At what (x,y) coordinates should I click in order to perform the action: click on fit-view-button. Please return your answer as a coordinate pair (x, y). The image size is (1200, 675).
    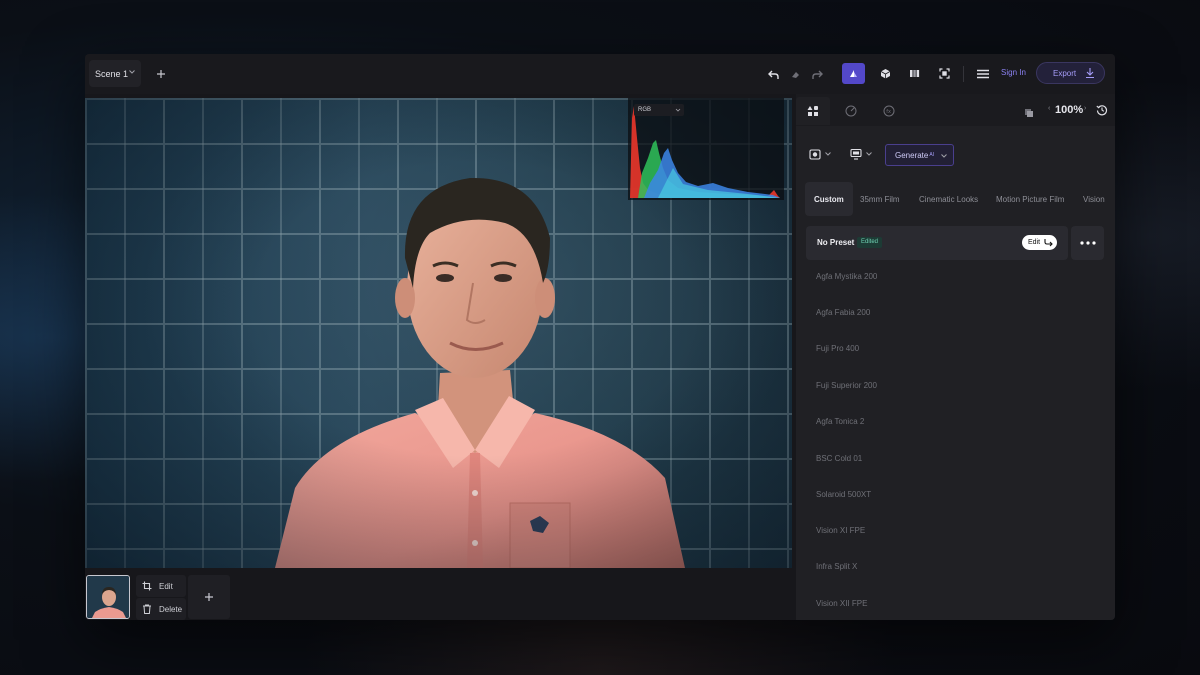
    Looking at the image, I should click on (944, 73).